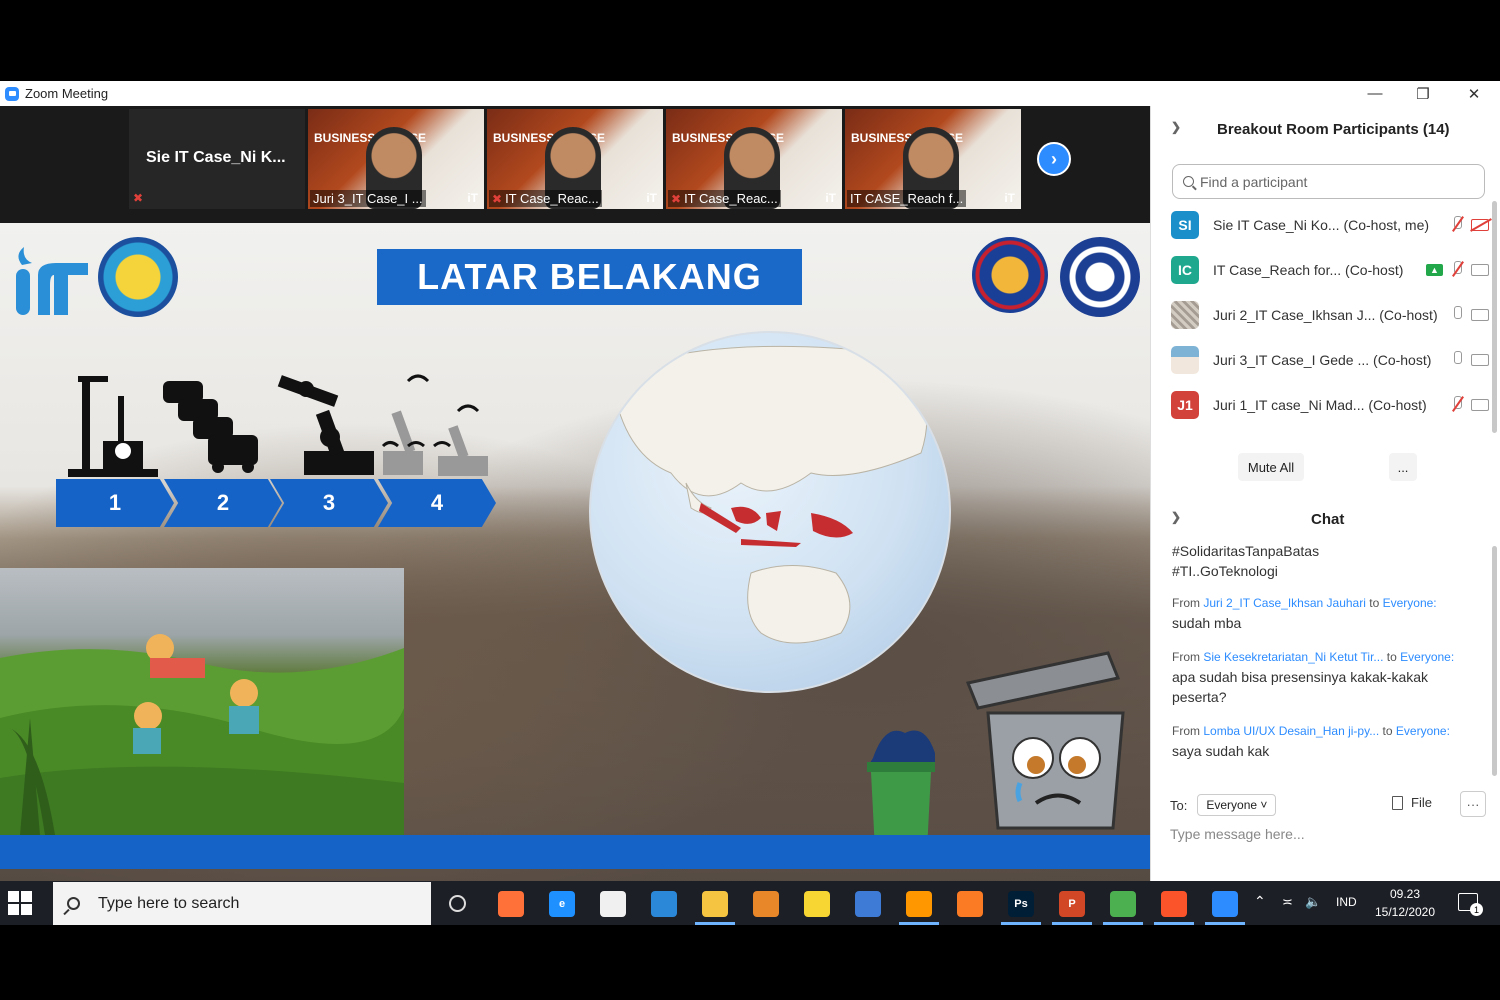 This screenshot has width=1500, height=1000. What do you see at coordinates (1423, 93) in the screenshot?
I see `restore-button: ❐` at bounding box center [1423, 93].